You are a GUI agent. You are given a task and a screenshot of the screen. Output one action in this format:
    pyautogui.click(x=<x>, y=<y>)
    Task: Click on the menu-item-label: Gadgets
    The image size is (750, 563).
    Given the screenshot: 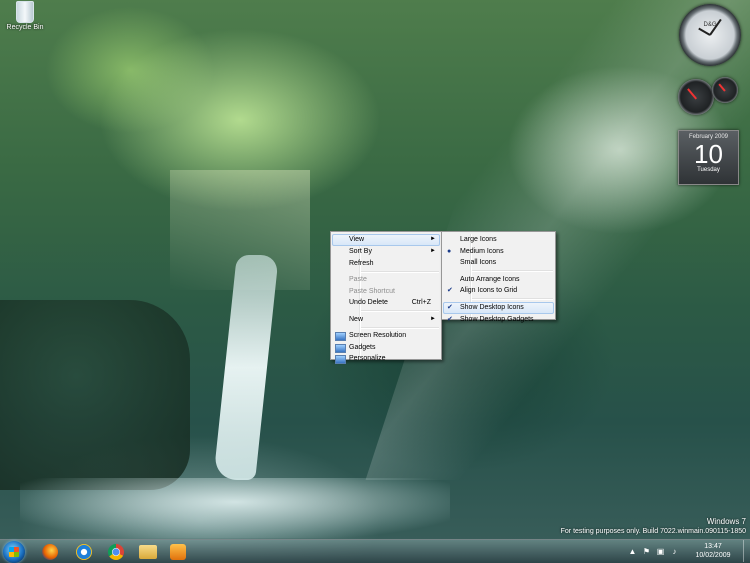 What is the action you would take?
    pyautogui.click(x=362, y=347)
    